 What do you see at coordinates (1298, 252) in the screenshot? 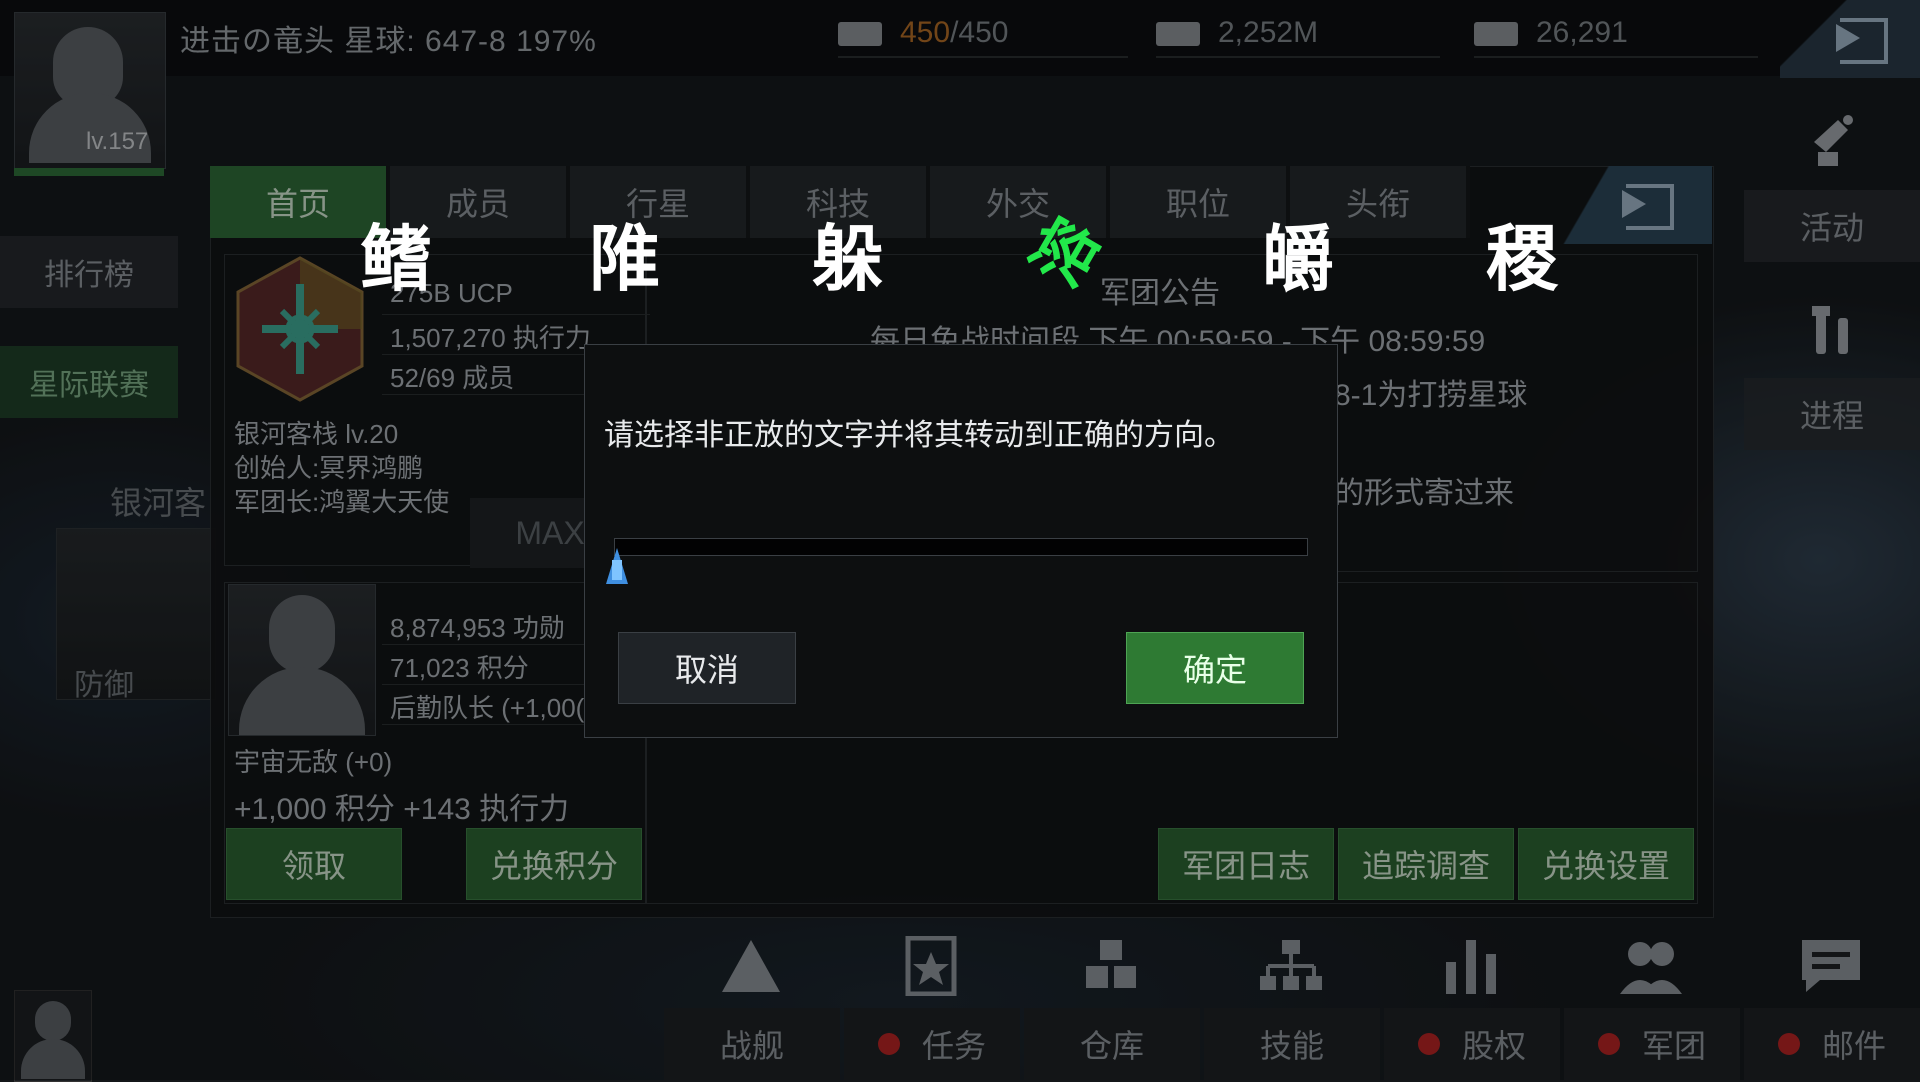
I see `captcha-char-5: 皭` at bounding box center [1298, 252].